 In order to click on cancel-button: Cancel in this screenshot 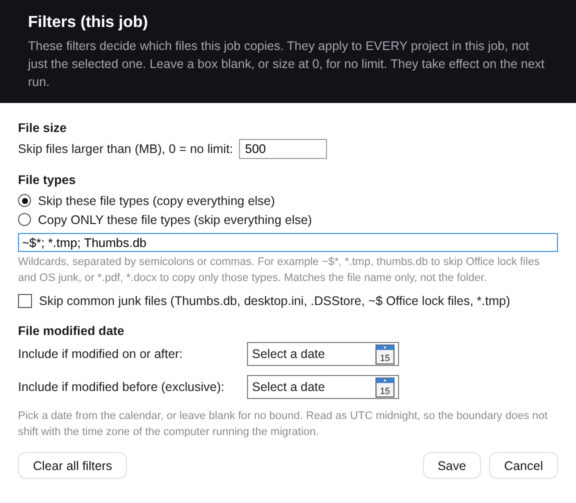, I will do `click(523, 465)`.